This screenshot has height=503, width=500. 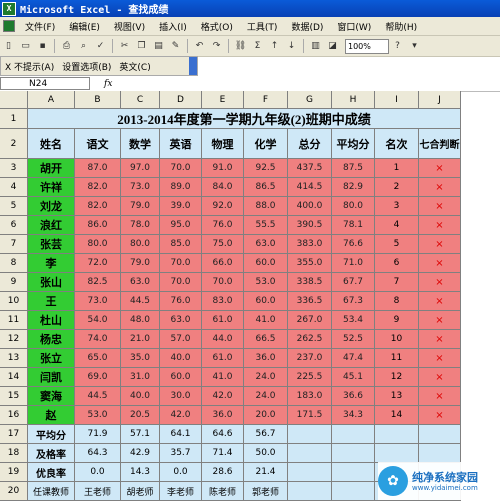 I want to click on teacher-name-cell: 胡老师, so click(x=140, y=491).